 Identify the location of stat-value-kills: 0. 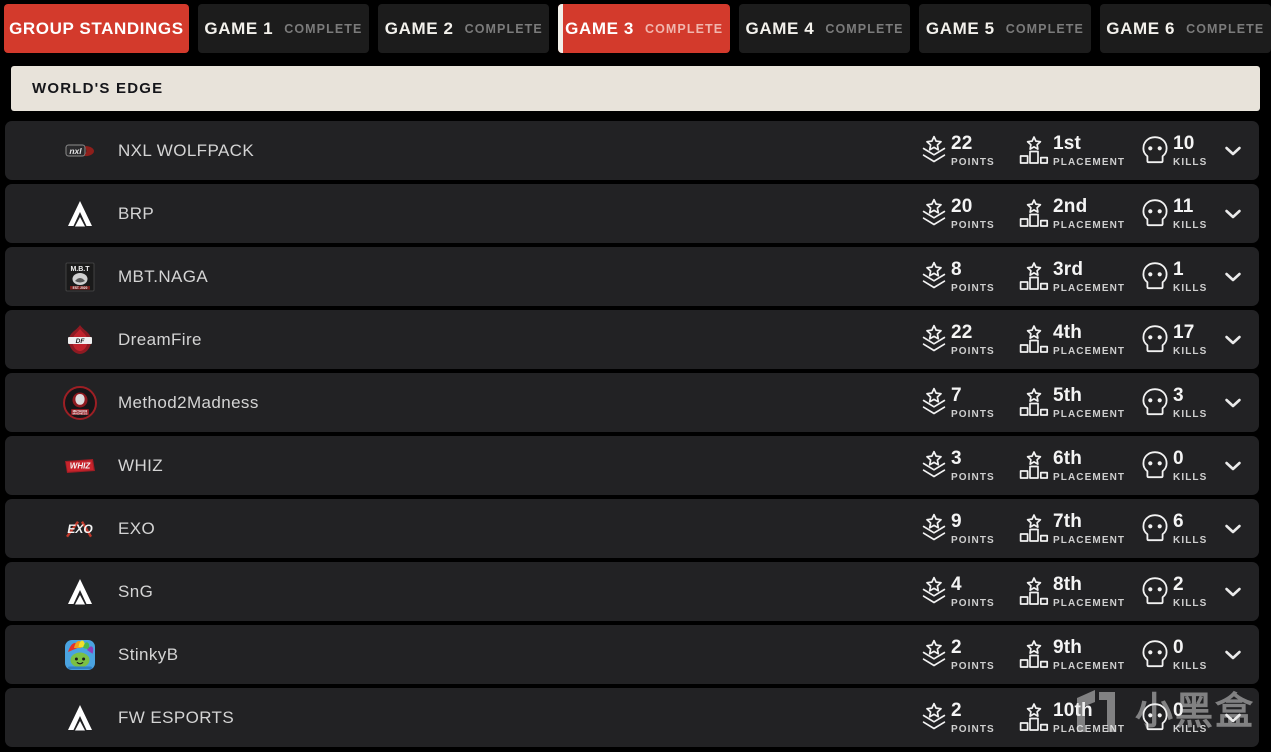
(1178, 458).